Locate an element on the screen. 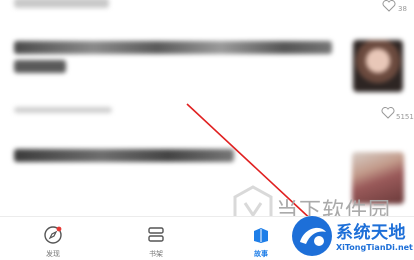  like-count: 38 is located at coordinates (402, 9).